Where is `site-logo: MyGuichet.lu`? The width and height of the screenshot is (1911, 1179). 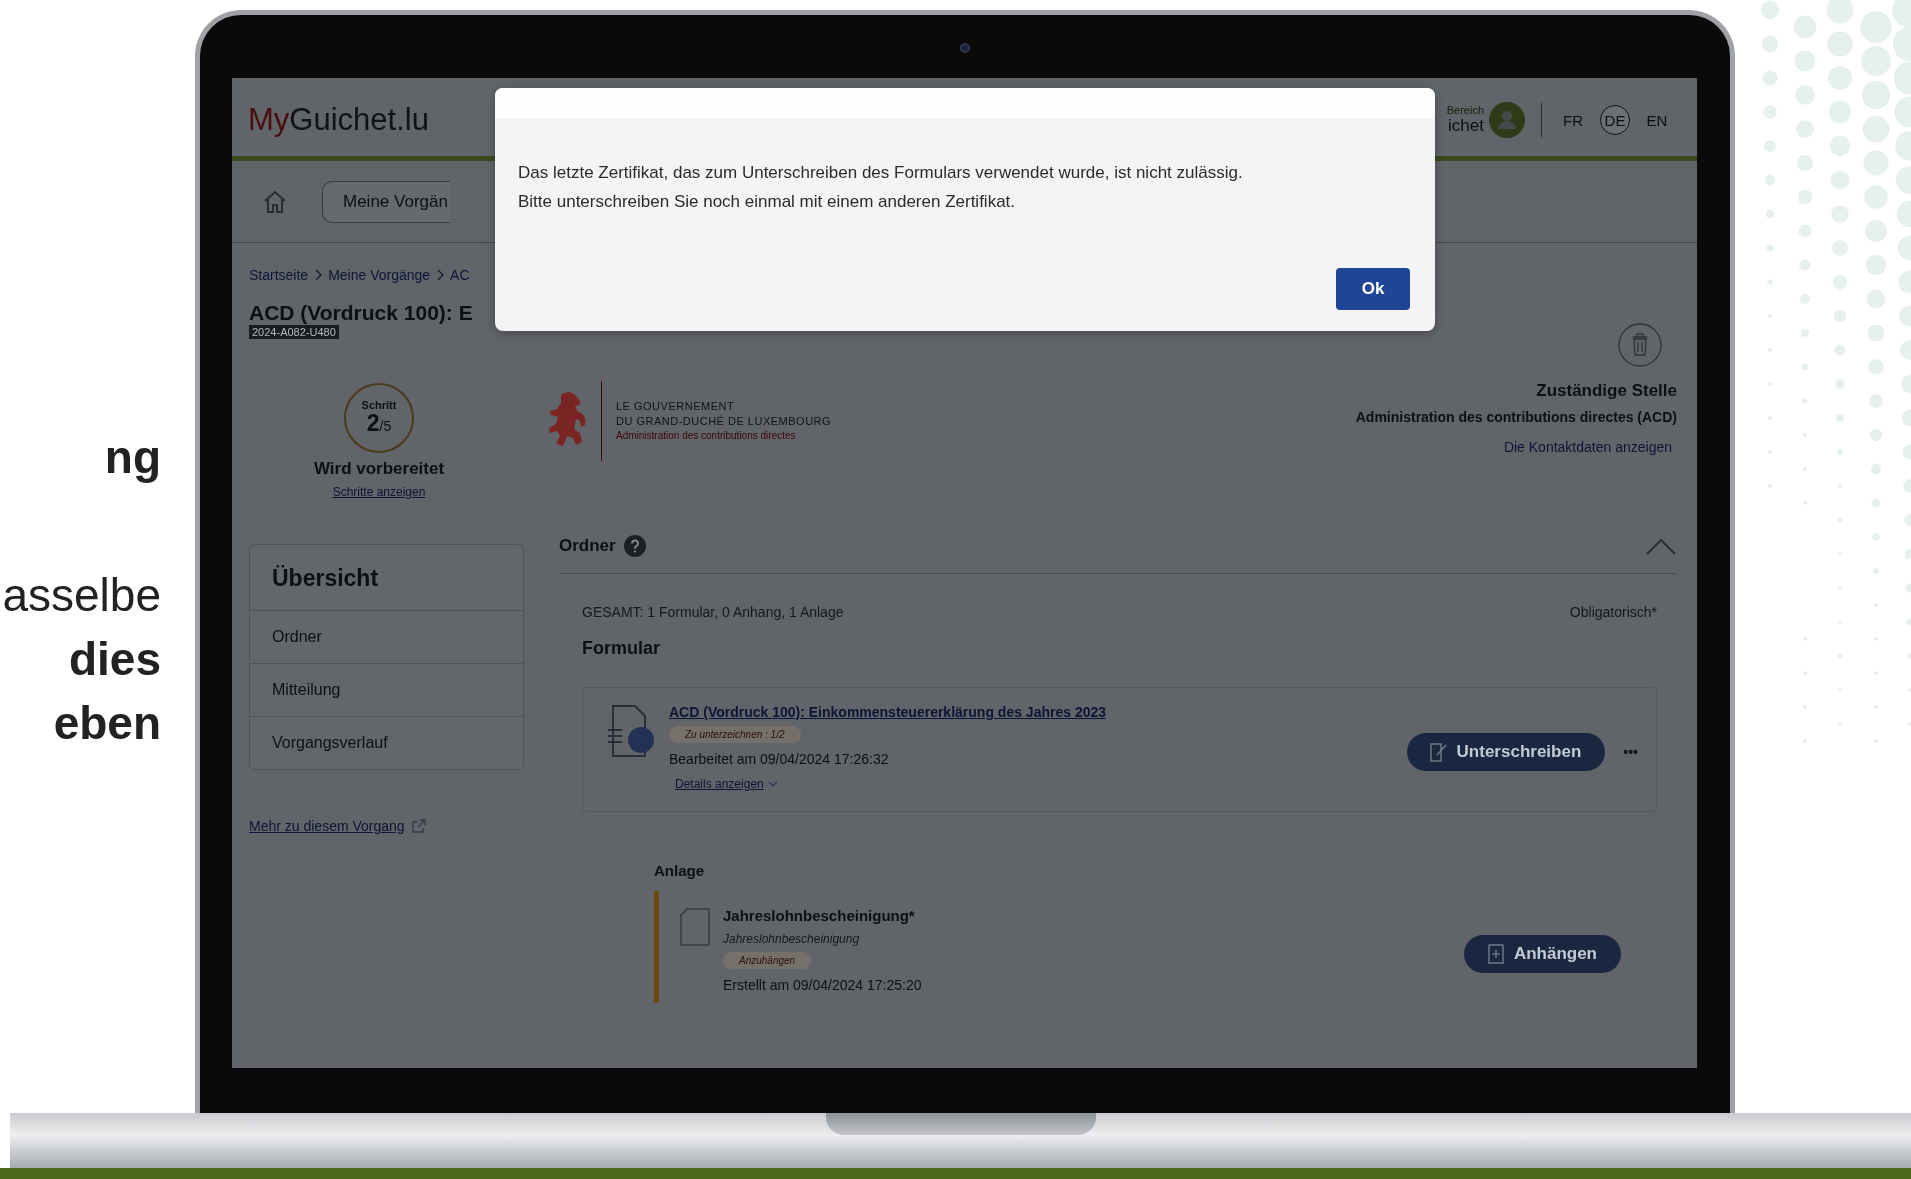
site-logo: MyGuichet.lu is located at coordinates (338, 120).